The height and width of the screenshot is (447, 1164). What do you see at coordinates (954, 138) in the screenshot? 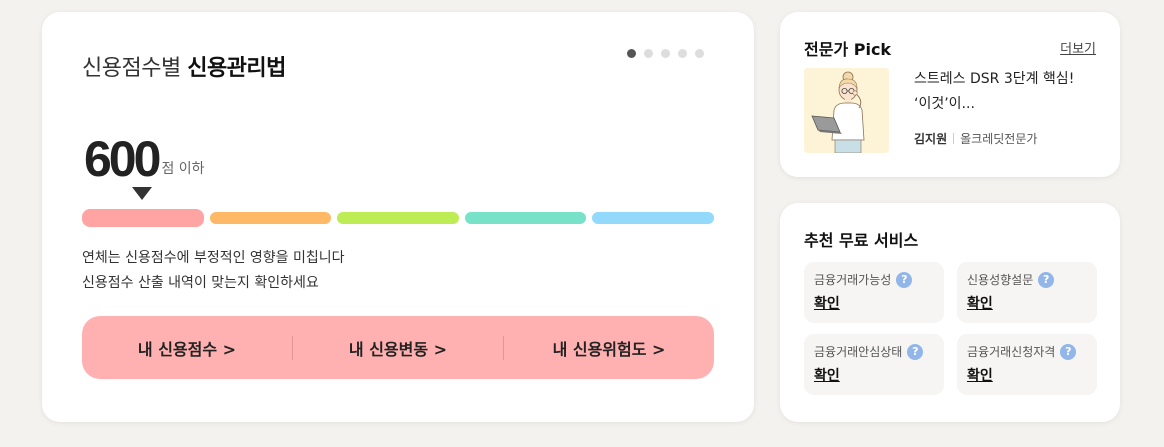
I see `byline-divider` at bounding box center [954, 138].